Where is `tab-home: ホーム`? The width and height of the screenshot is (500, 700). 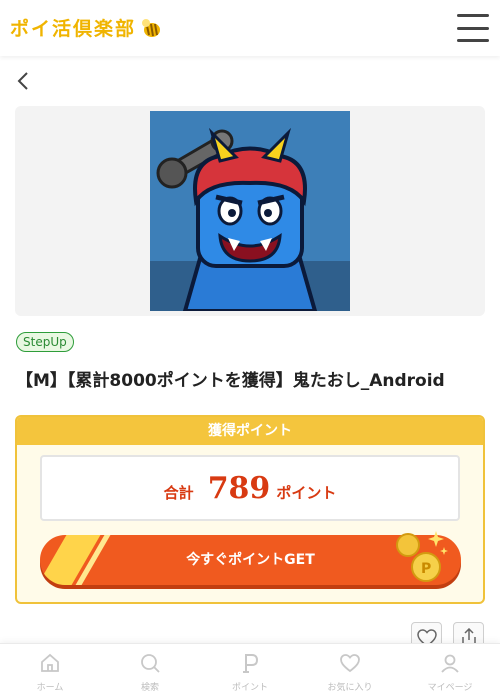 tab-home: ホーム is located at coordinates (50, 672).